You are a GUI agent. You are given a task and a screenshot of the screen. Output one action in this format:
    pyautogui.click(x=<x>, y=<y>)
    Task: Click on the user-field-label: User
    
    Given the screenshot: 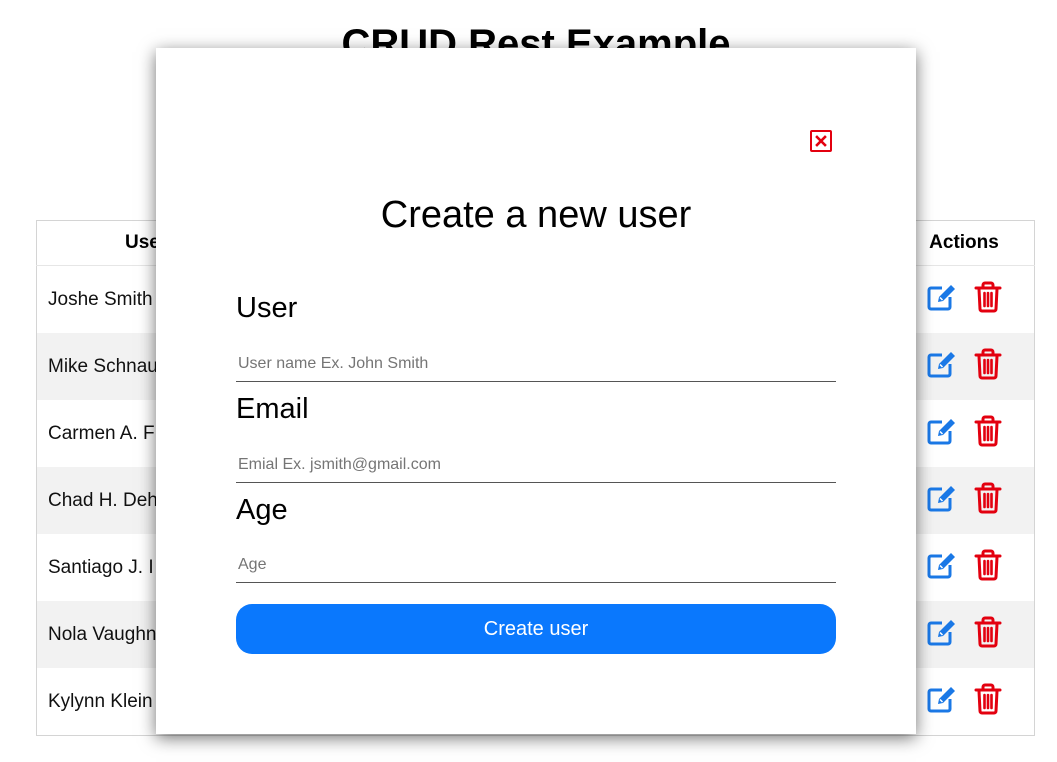 What is the action you would take?
    pyautogui.click(x=267, y=308)
    